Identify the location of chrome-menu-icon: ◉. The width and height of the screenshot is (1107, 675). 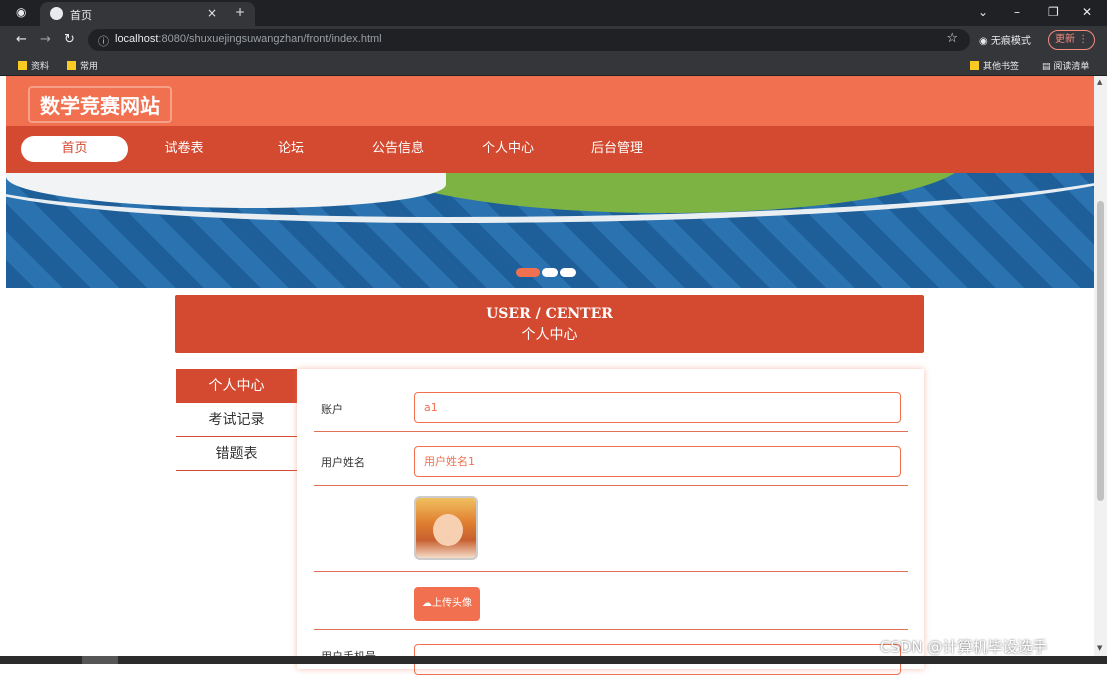
(21, 12).